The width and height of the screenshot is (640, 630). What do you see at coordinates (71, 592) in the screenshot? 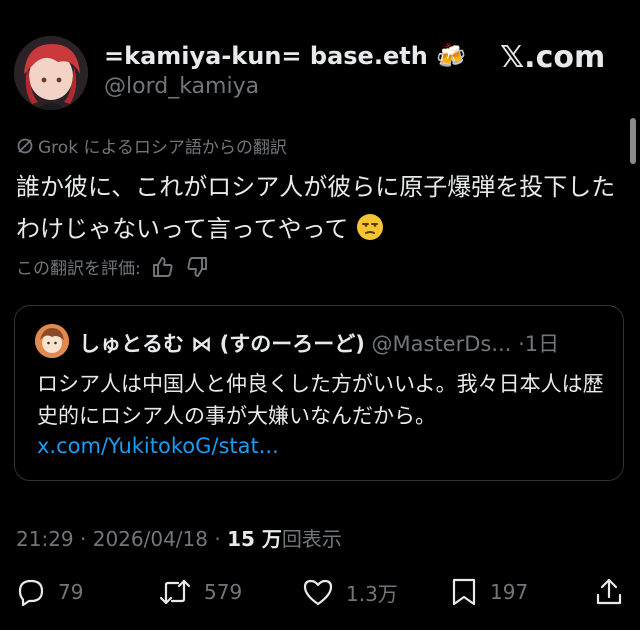
I see `reply-count: 79` at bounding box center [71, 592].